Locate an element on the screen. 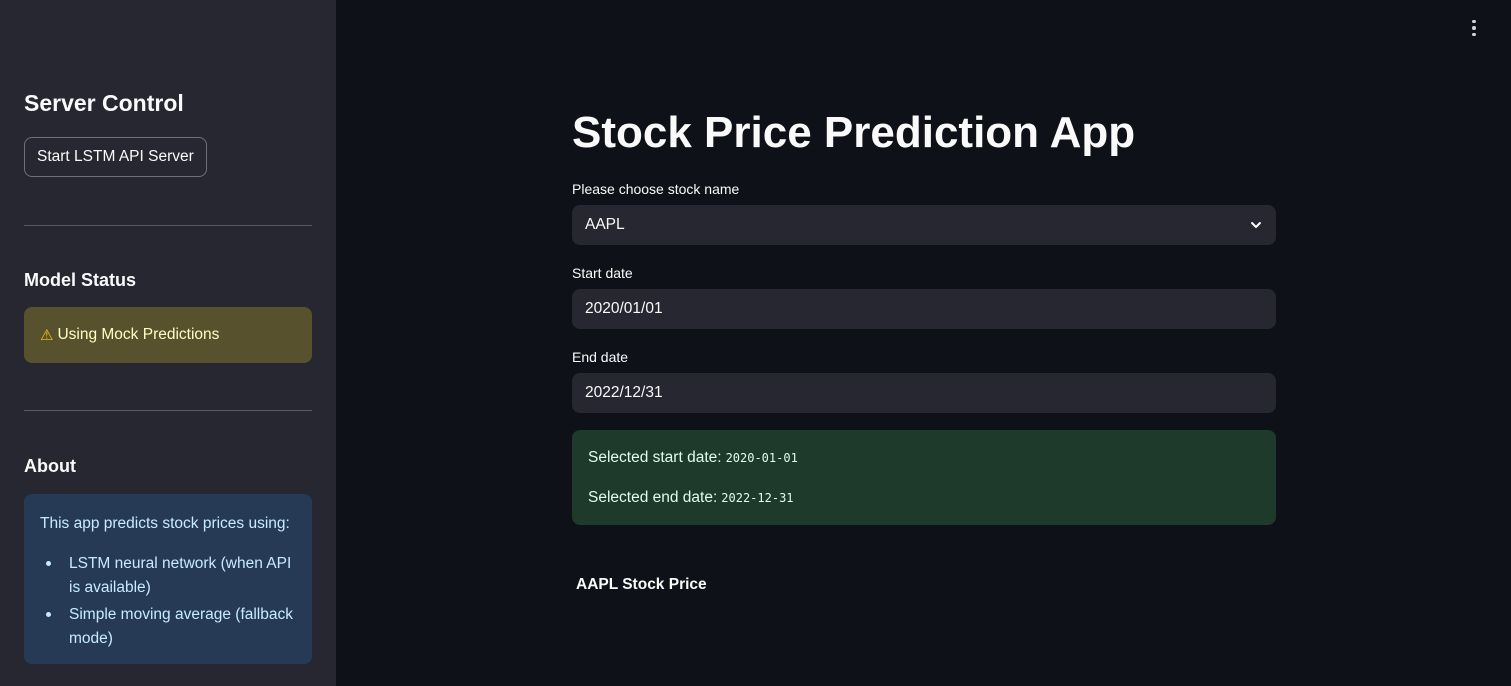 This screenshot has height=686, width=1511. server-control-heading: Server Control is located at coordinates (104, 103).